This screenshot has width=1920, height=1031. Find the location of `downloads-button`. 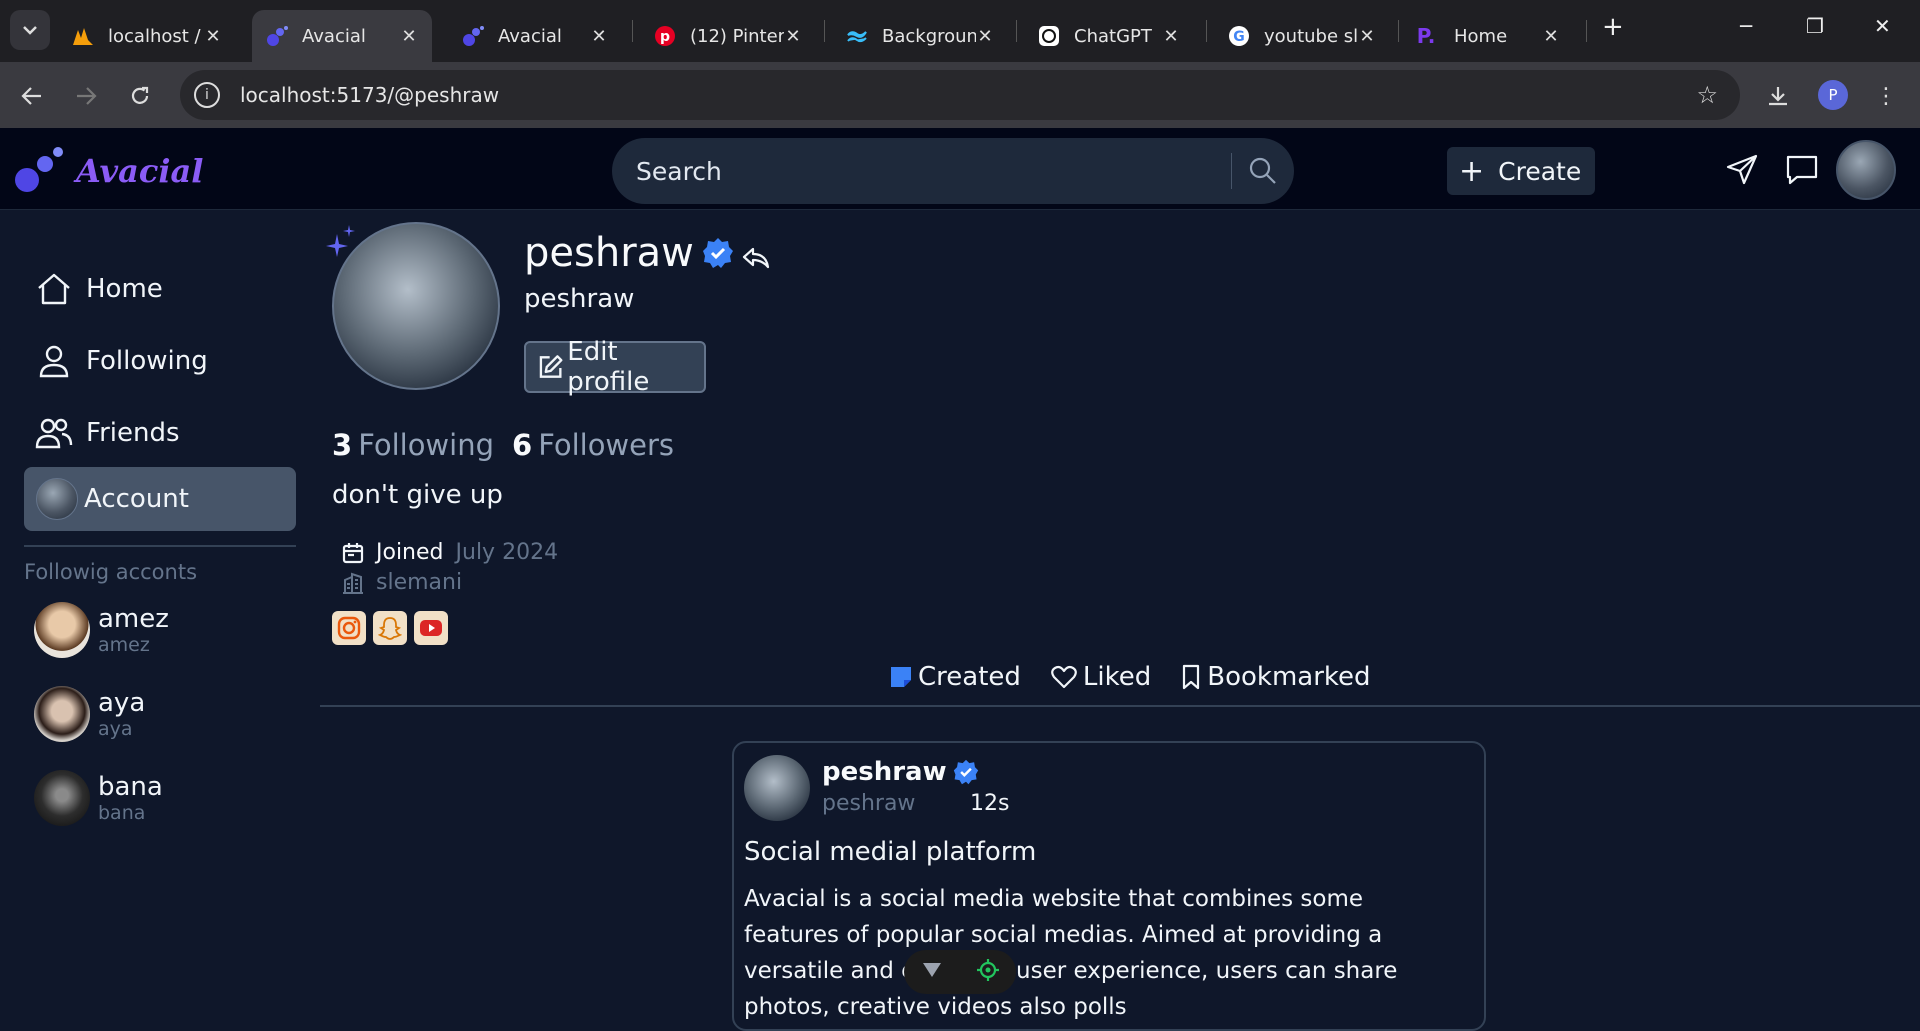

downloads-button is located at coordinates (1778, 96).